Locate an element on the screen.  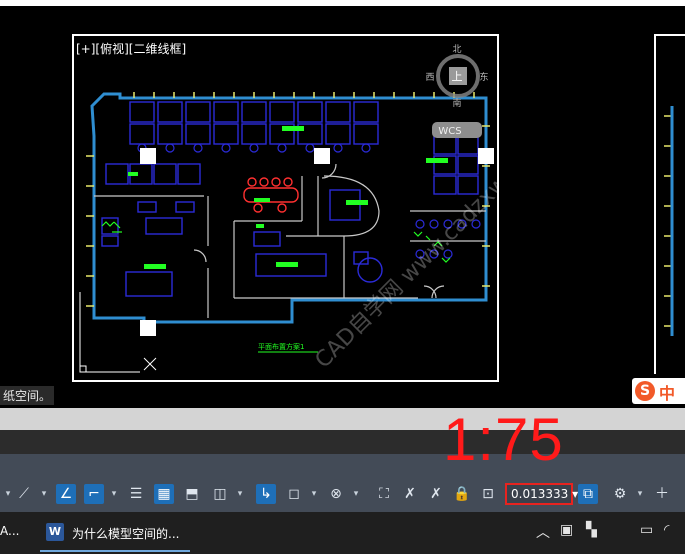
layout-tabs-bar is located at coordinates (342, 419).